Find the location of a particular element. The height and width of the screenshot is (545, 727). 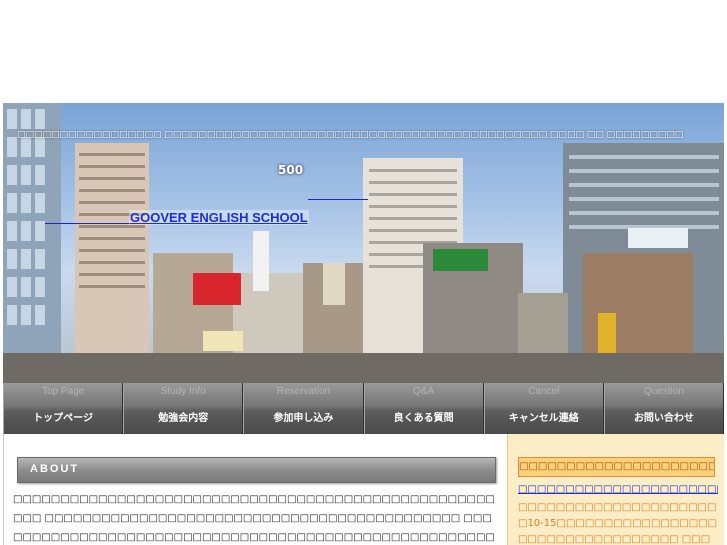

nav-item-cancel: Cancel キャンセル連絡 is located at coordinates (543, 408).